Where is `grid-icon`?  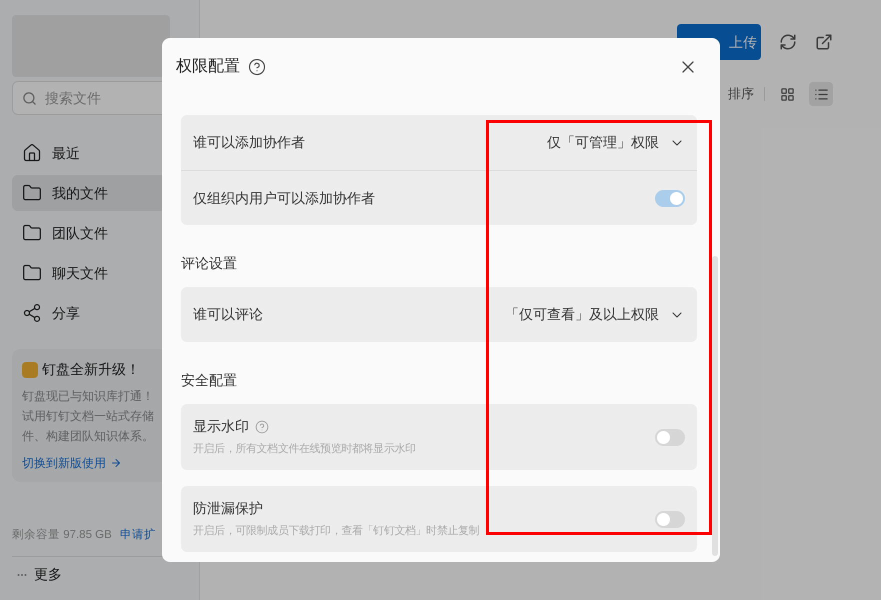 grid-icon is located at coordinates (787, 94).